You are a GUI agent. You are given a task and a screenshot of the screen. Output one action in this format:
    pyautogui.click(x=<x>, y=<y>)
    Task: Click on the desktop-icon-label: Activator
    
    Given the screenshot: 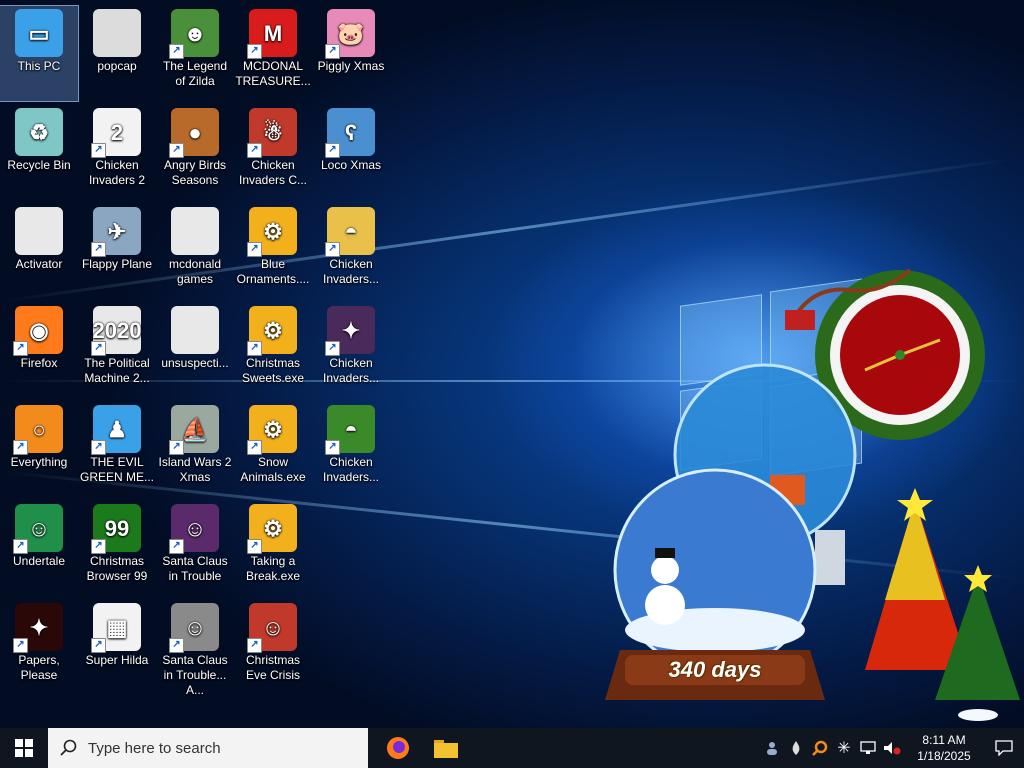 What is the action you would take?
    pyautogui.click(x=39, y=264)
    